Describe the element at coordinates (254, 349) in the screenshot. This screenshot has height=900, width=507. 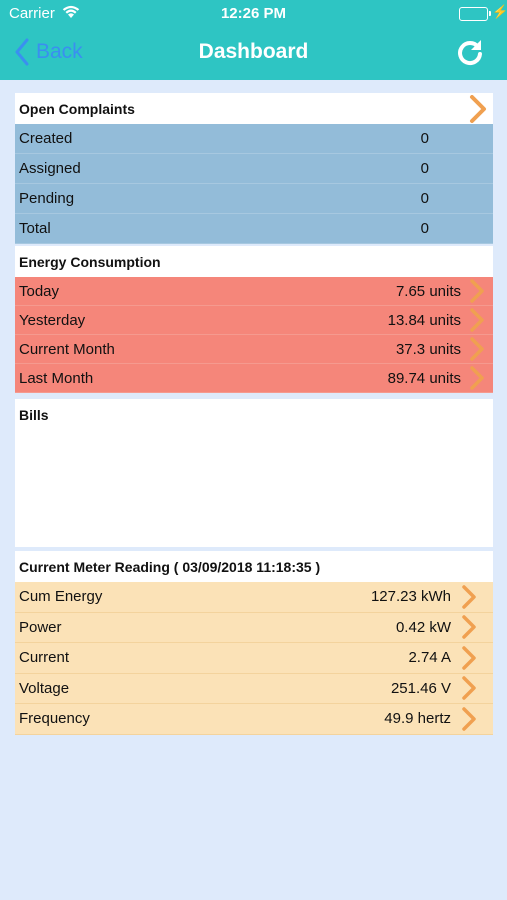
I see `energy-row-current-month: Current Month 37.3 units` at that location.